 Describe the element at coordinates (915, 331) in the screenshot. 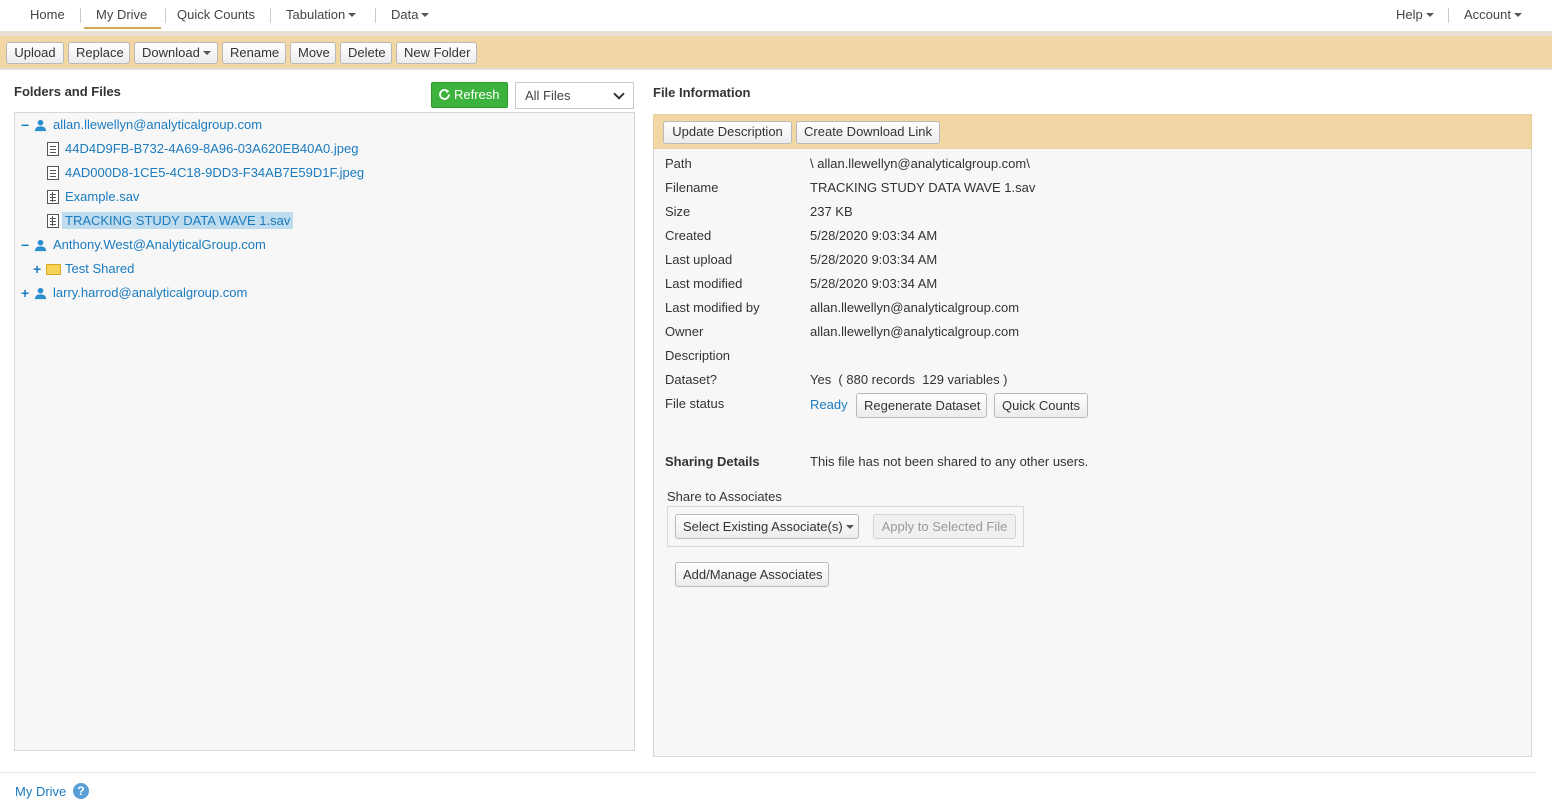

I see `owner-value: allan.llewellyn@analyticalgroup.com` at that location.